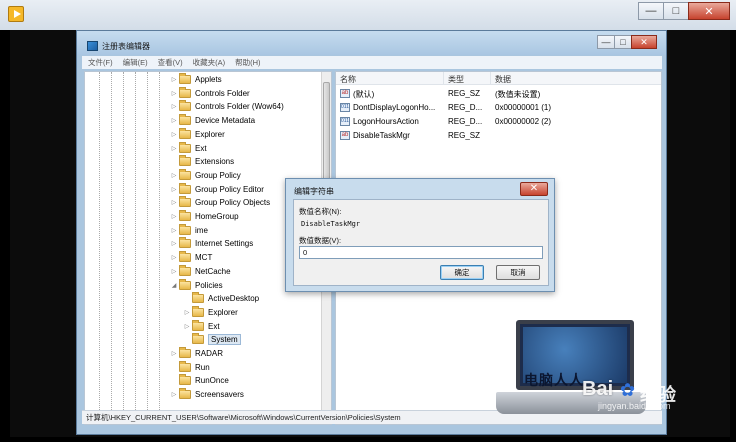 Image resolution: width=736 pixels, height=442 pixels. I want to click on menu-edit: 编辑(E), so click(135, 62).